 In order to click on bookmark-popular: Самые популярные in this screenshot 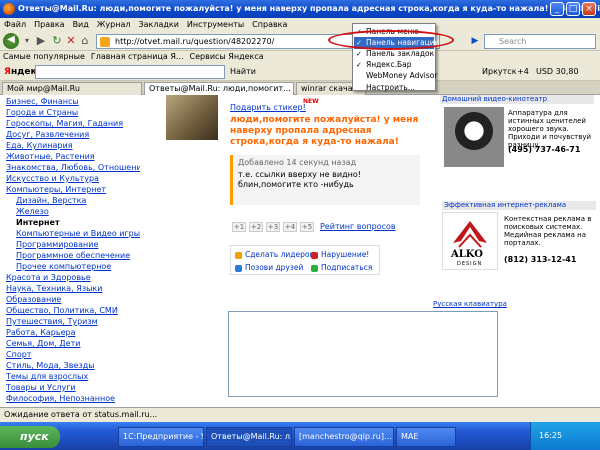, I will do `click(44, 56)`.